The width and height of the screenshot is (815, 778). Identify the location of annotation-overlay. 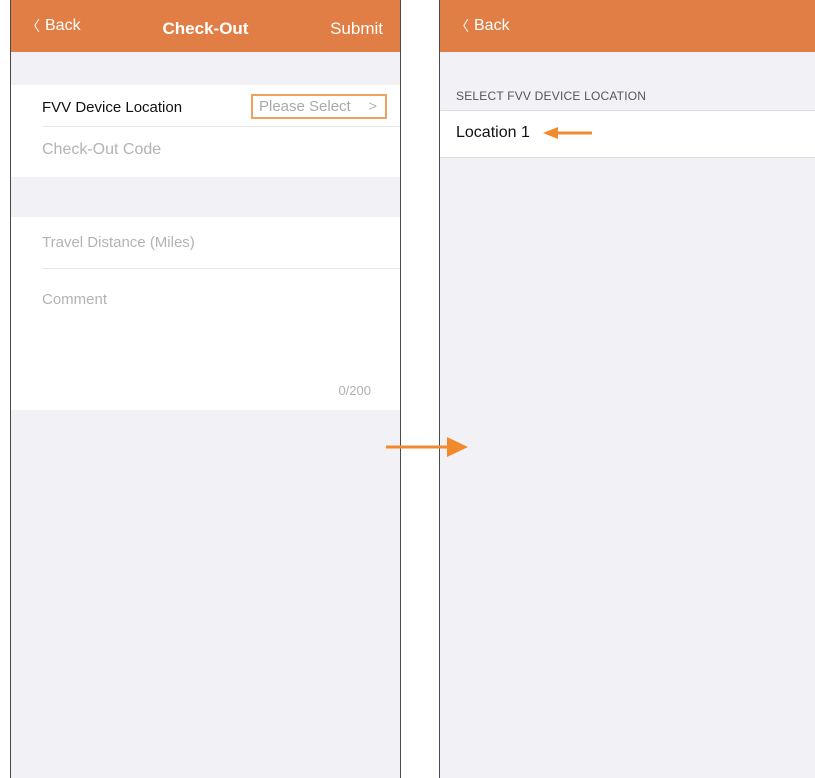
(489, 292).